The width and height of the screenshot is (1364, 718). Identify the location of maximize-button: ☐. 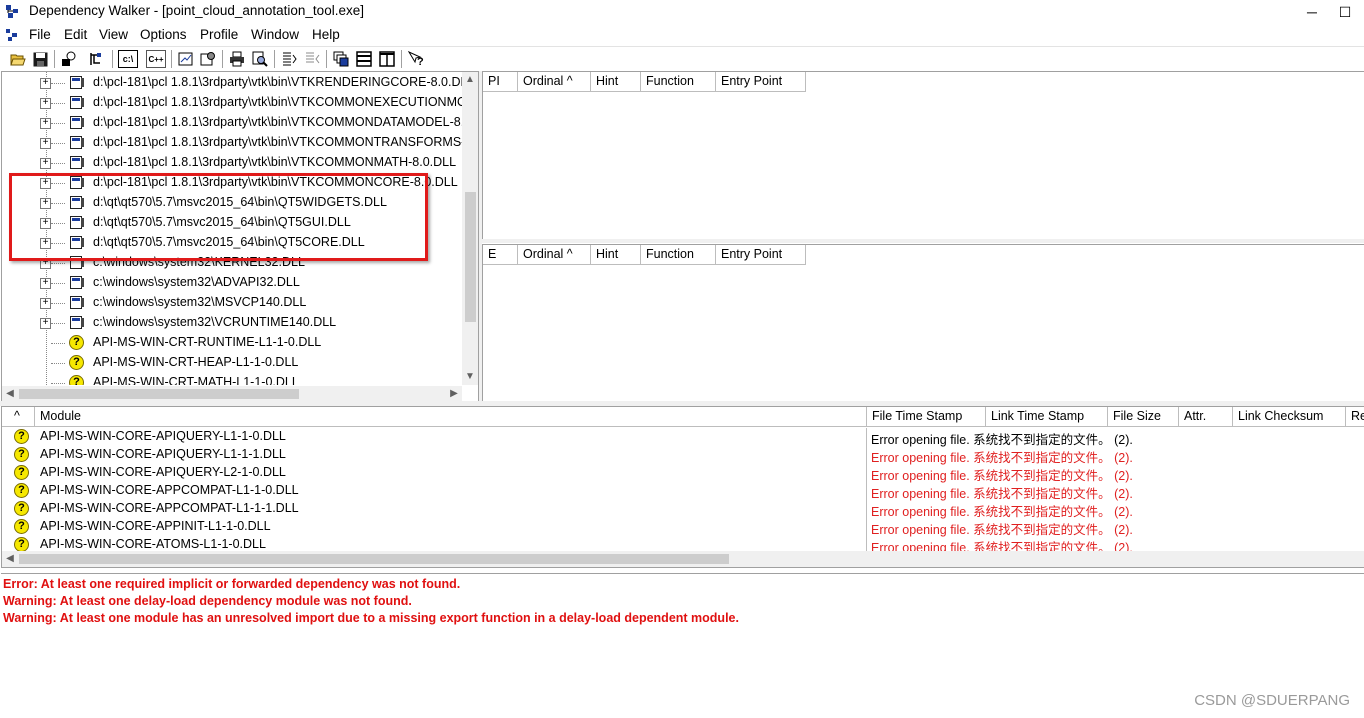
(1345, 12).